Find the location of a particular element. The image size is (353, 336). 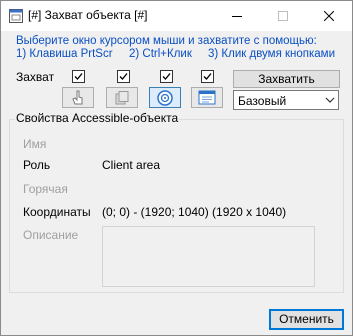

tool-window-list-button is located at coordinates (207, 97).